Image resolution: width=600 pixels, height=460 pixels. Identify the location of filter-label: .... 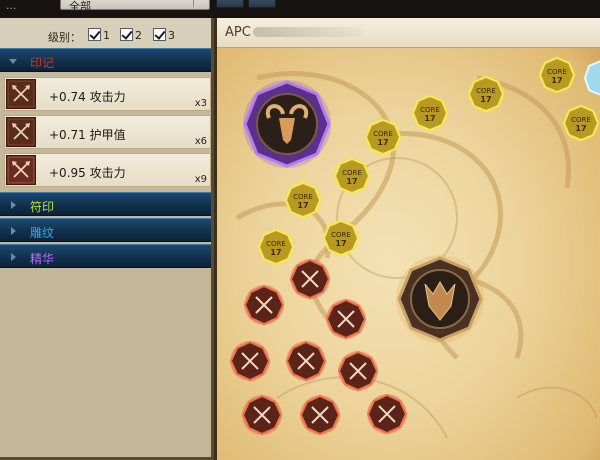
(11, 6).